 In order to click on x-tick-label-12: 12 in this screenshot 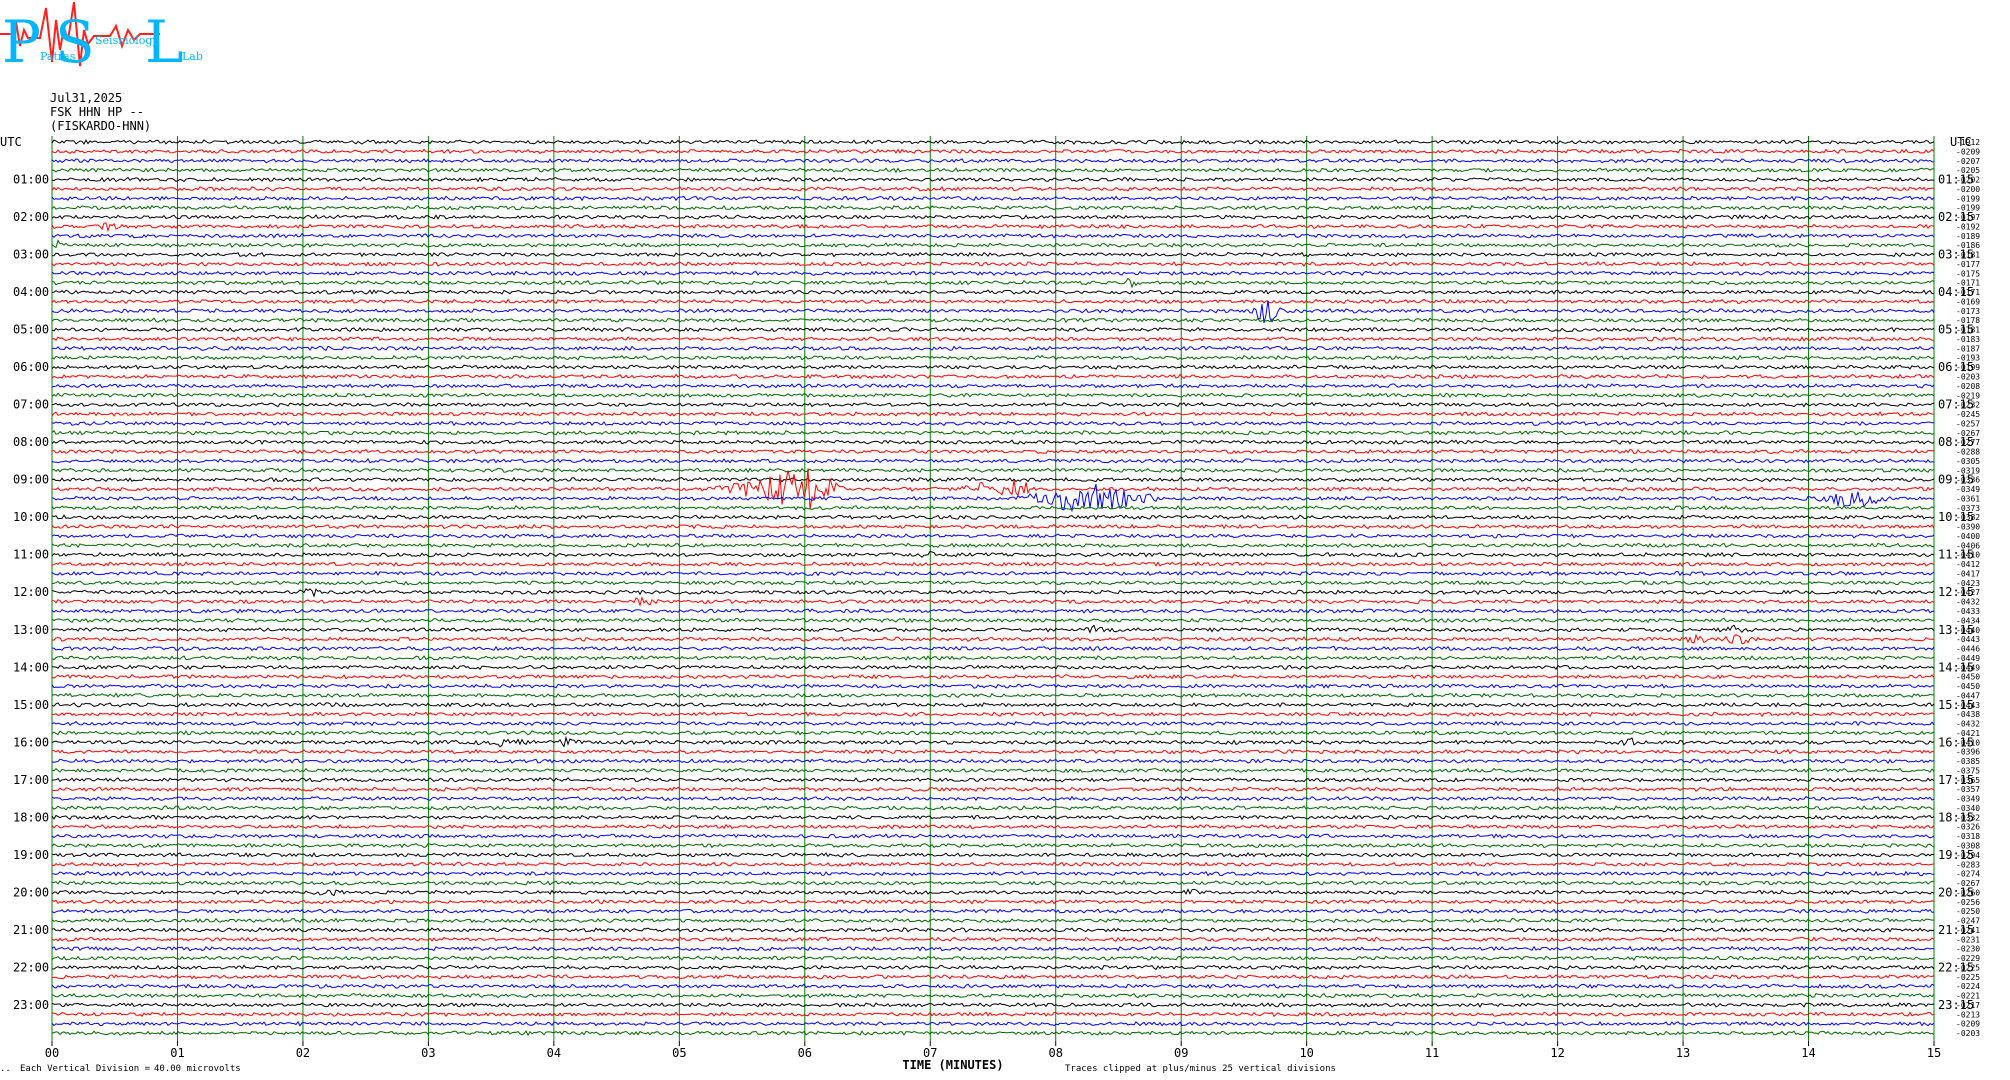, I will do `click(1557, 1053)`.